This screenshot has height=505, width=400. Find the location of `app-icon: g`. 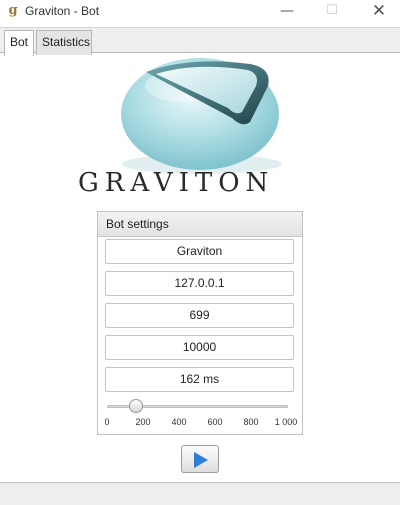

app-icon: g is located at coordinates (13, 10).